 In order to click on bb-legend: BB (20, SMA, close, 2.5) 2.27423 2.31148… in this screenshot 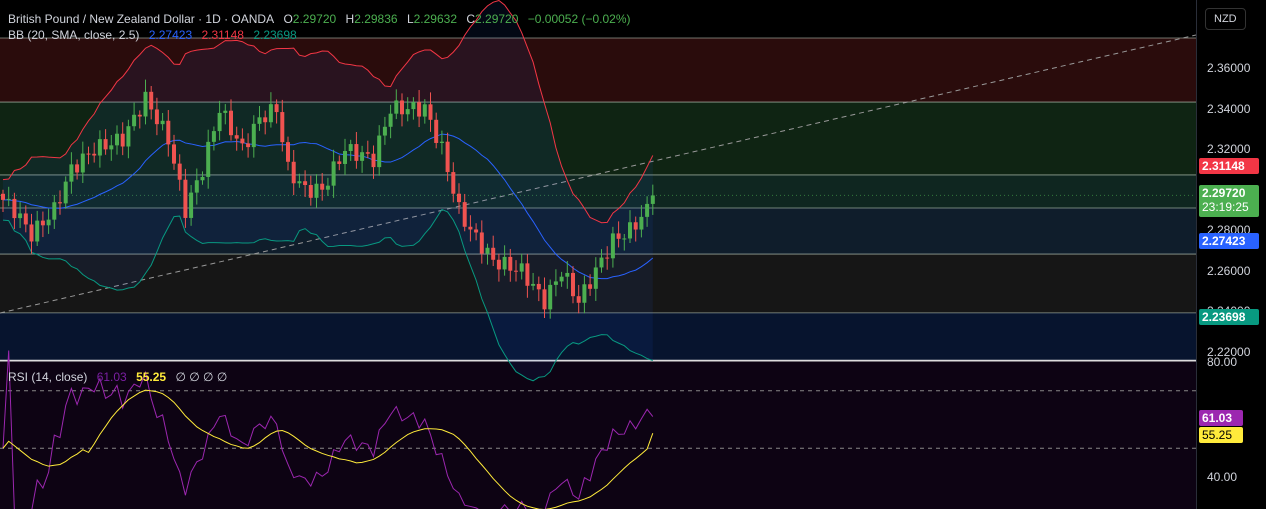, I will do `click(155, 35)`.